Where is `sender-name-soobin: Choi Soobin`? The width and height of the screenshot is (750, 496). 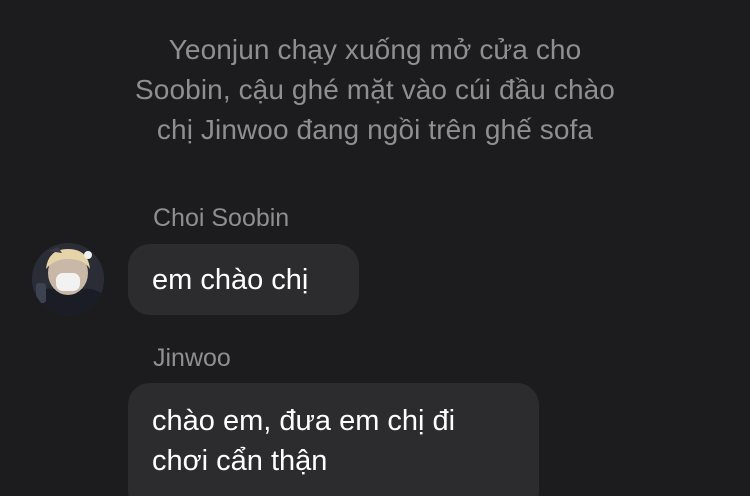
sender-name-soobin: Choi Soobin is located at coordinates (221, 218).